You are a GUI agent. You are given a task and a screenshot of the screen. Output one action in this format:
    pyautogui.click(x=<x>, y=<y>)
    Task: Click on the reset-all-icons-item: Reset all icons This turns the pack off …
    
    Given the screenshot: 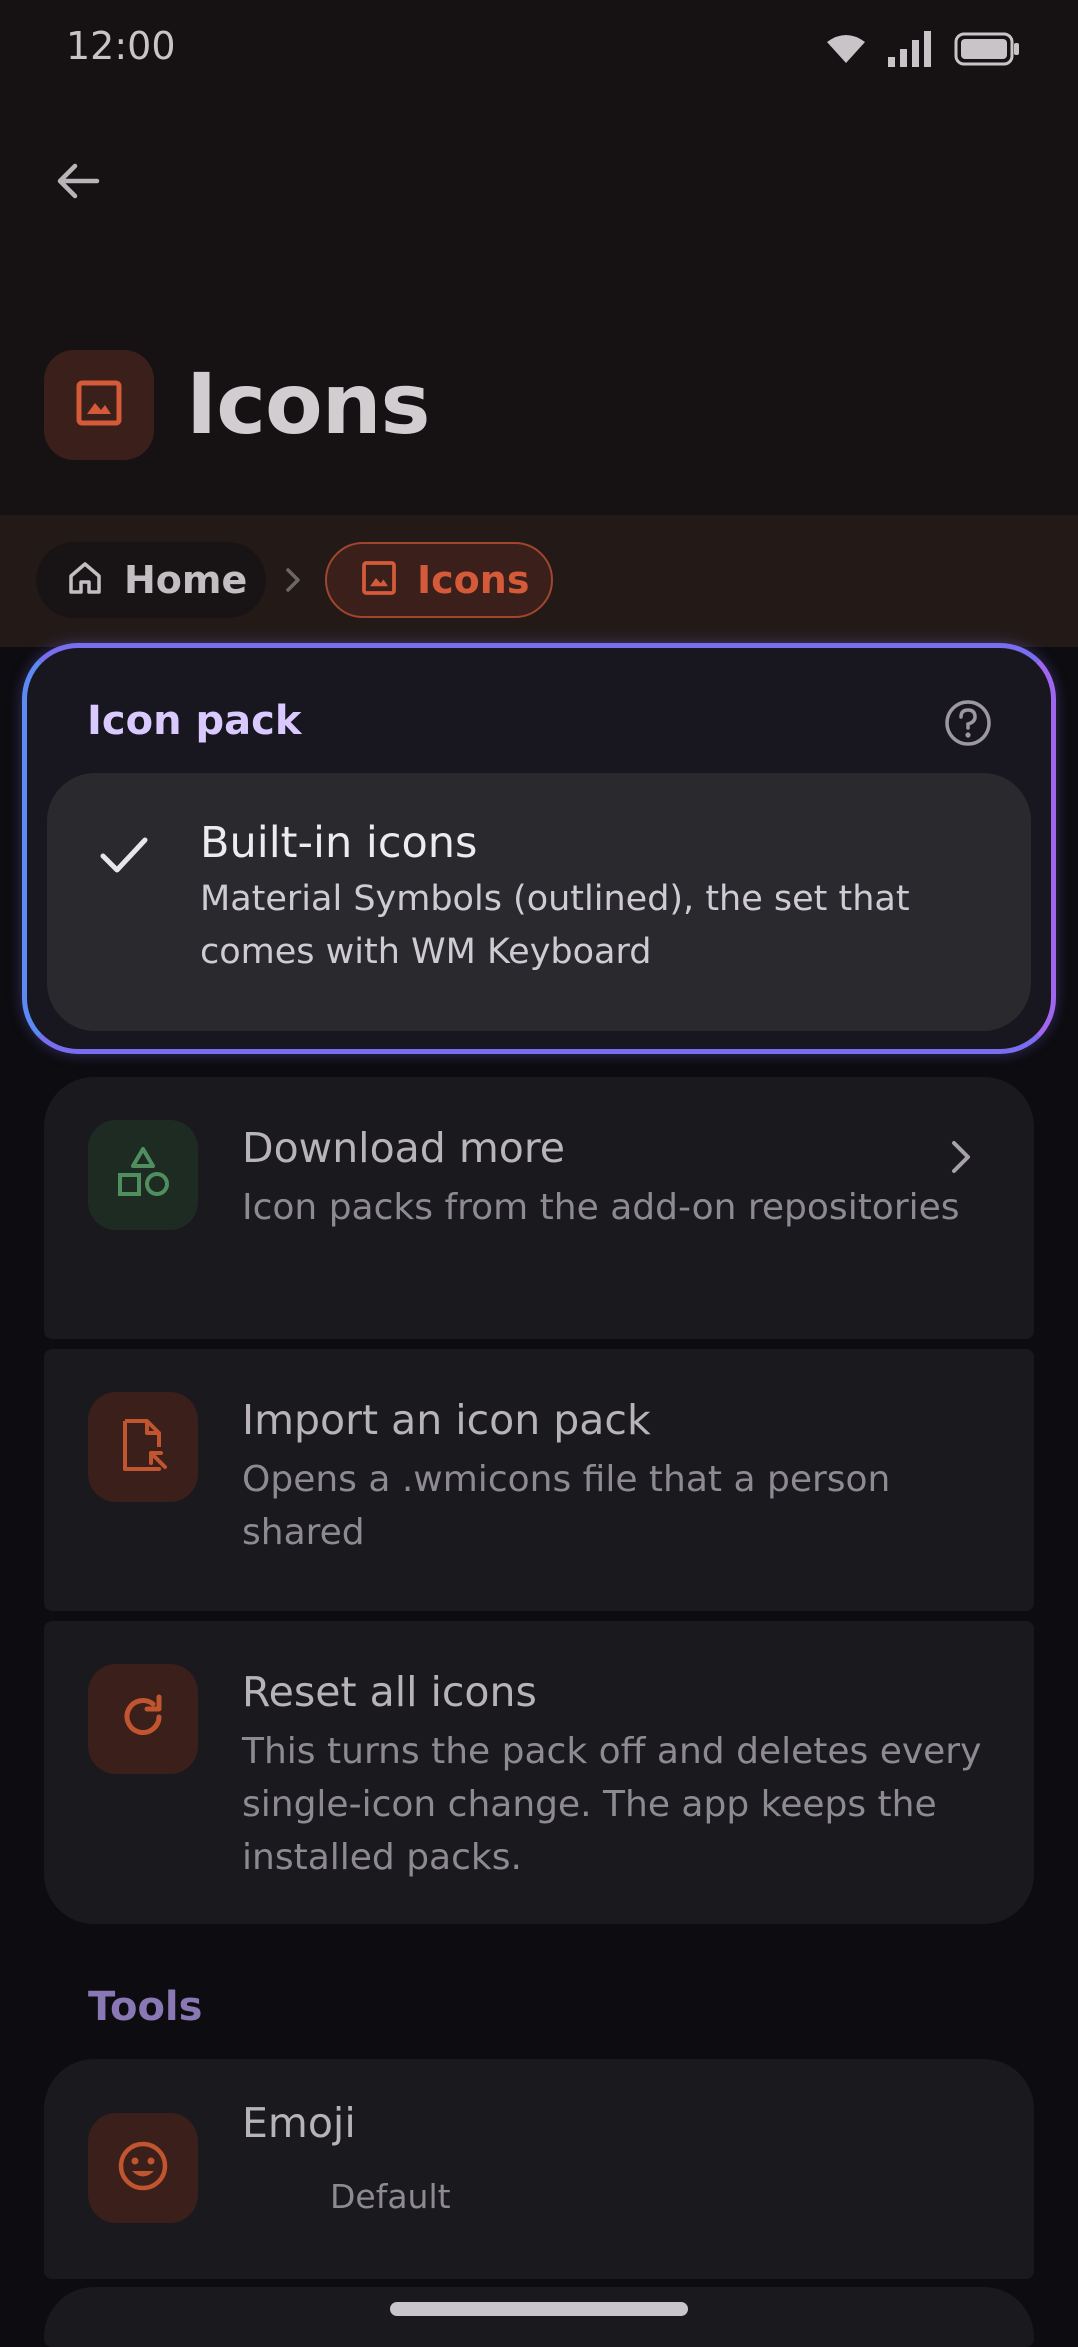 What is the action you would take?
    pyautogui.click(x=539, y=1772)
    